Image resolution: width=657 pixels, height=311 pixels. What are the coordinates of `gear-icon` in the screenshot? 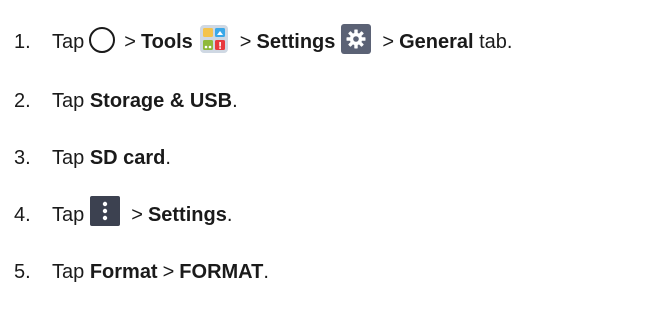 It's located at (356, 39).